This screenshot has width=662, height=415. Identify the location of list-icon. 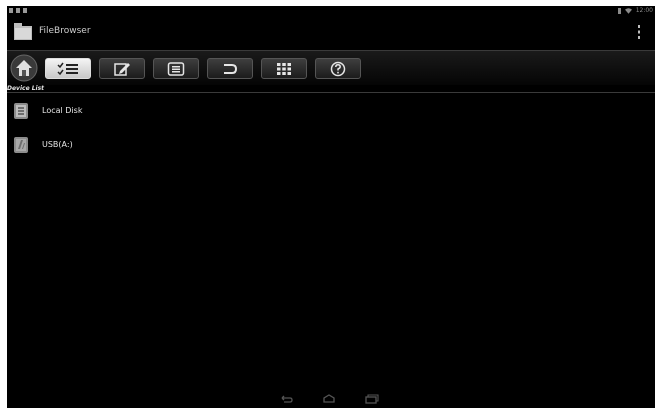
(176, 68).